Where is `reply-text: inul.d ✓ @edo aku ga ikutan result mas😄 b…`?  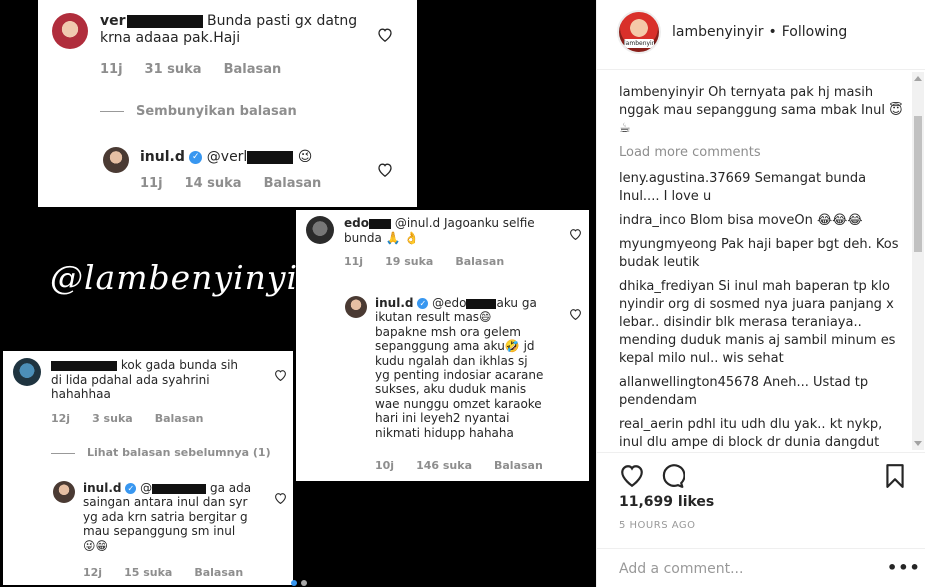 reply-text: inul.d ✓ @edo aku ga ikutan result mas😄 b… is located at coordinates (459, 368).